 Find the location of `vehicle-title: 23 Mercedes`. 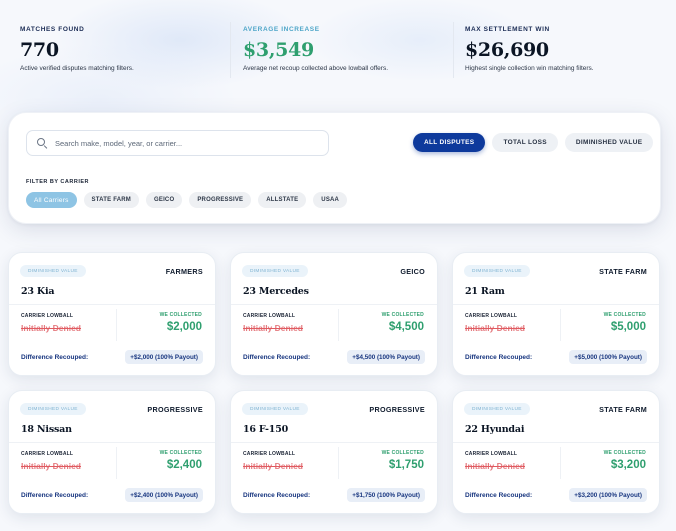

vehicle-title: 23 Mercedes is located at coordinates (276, 291).